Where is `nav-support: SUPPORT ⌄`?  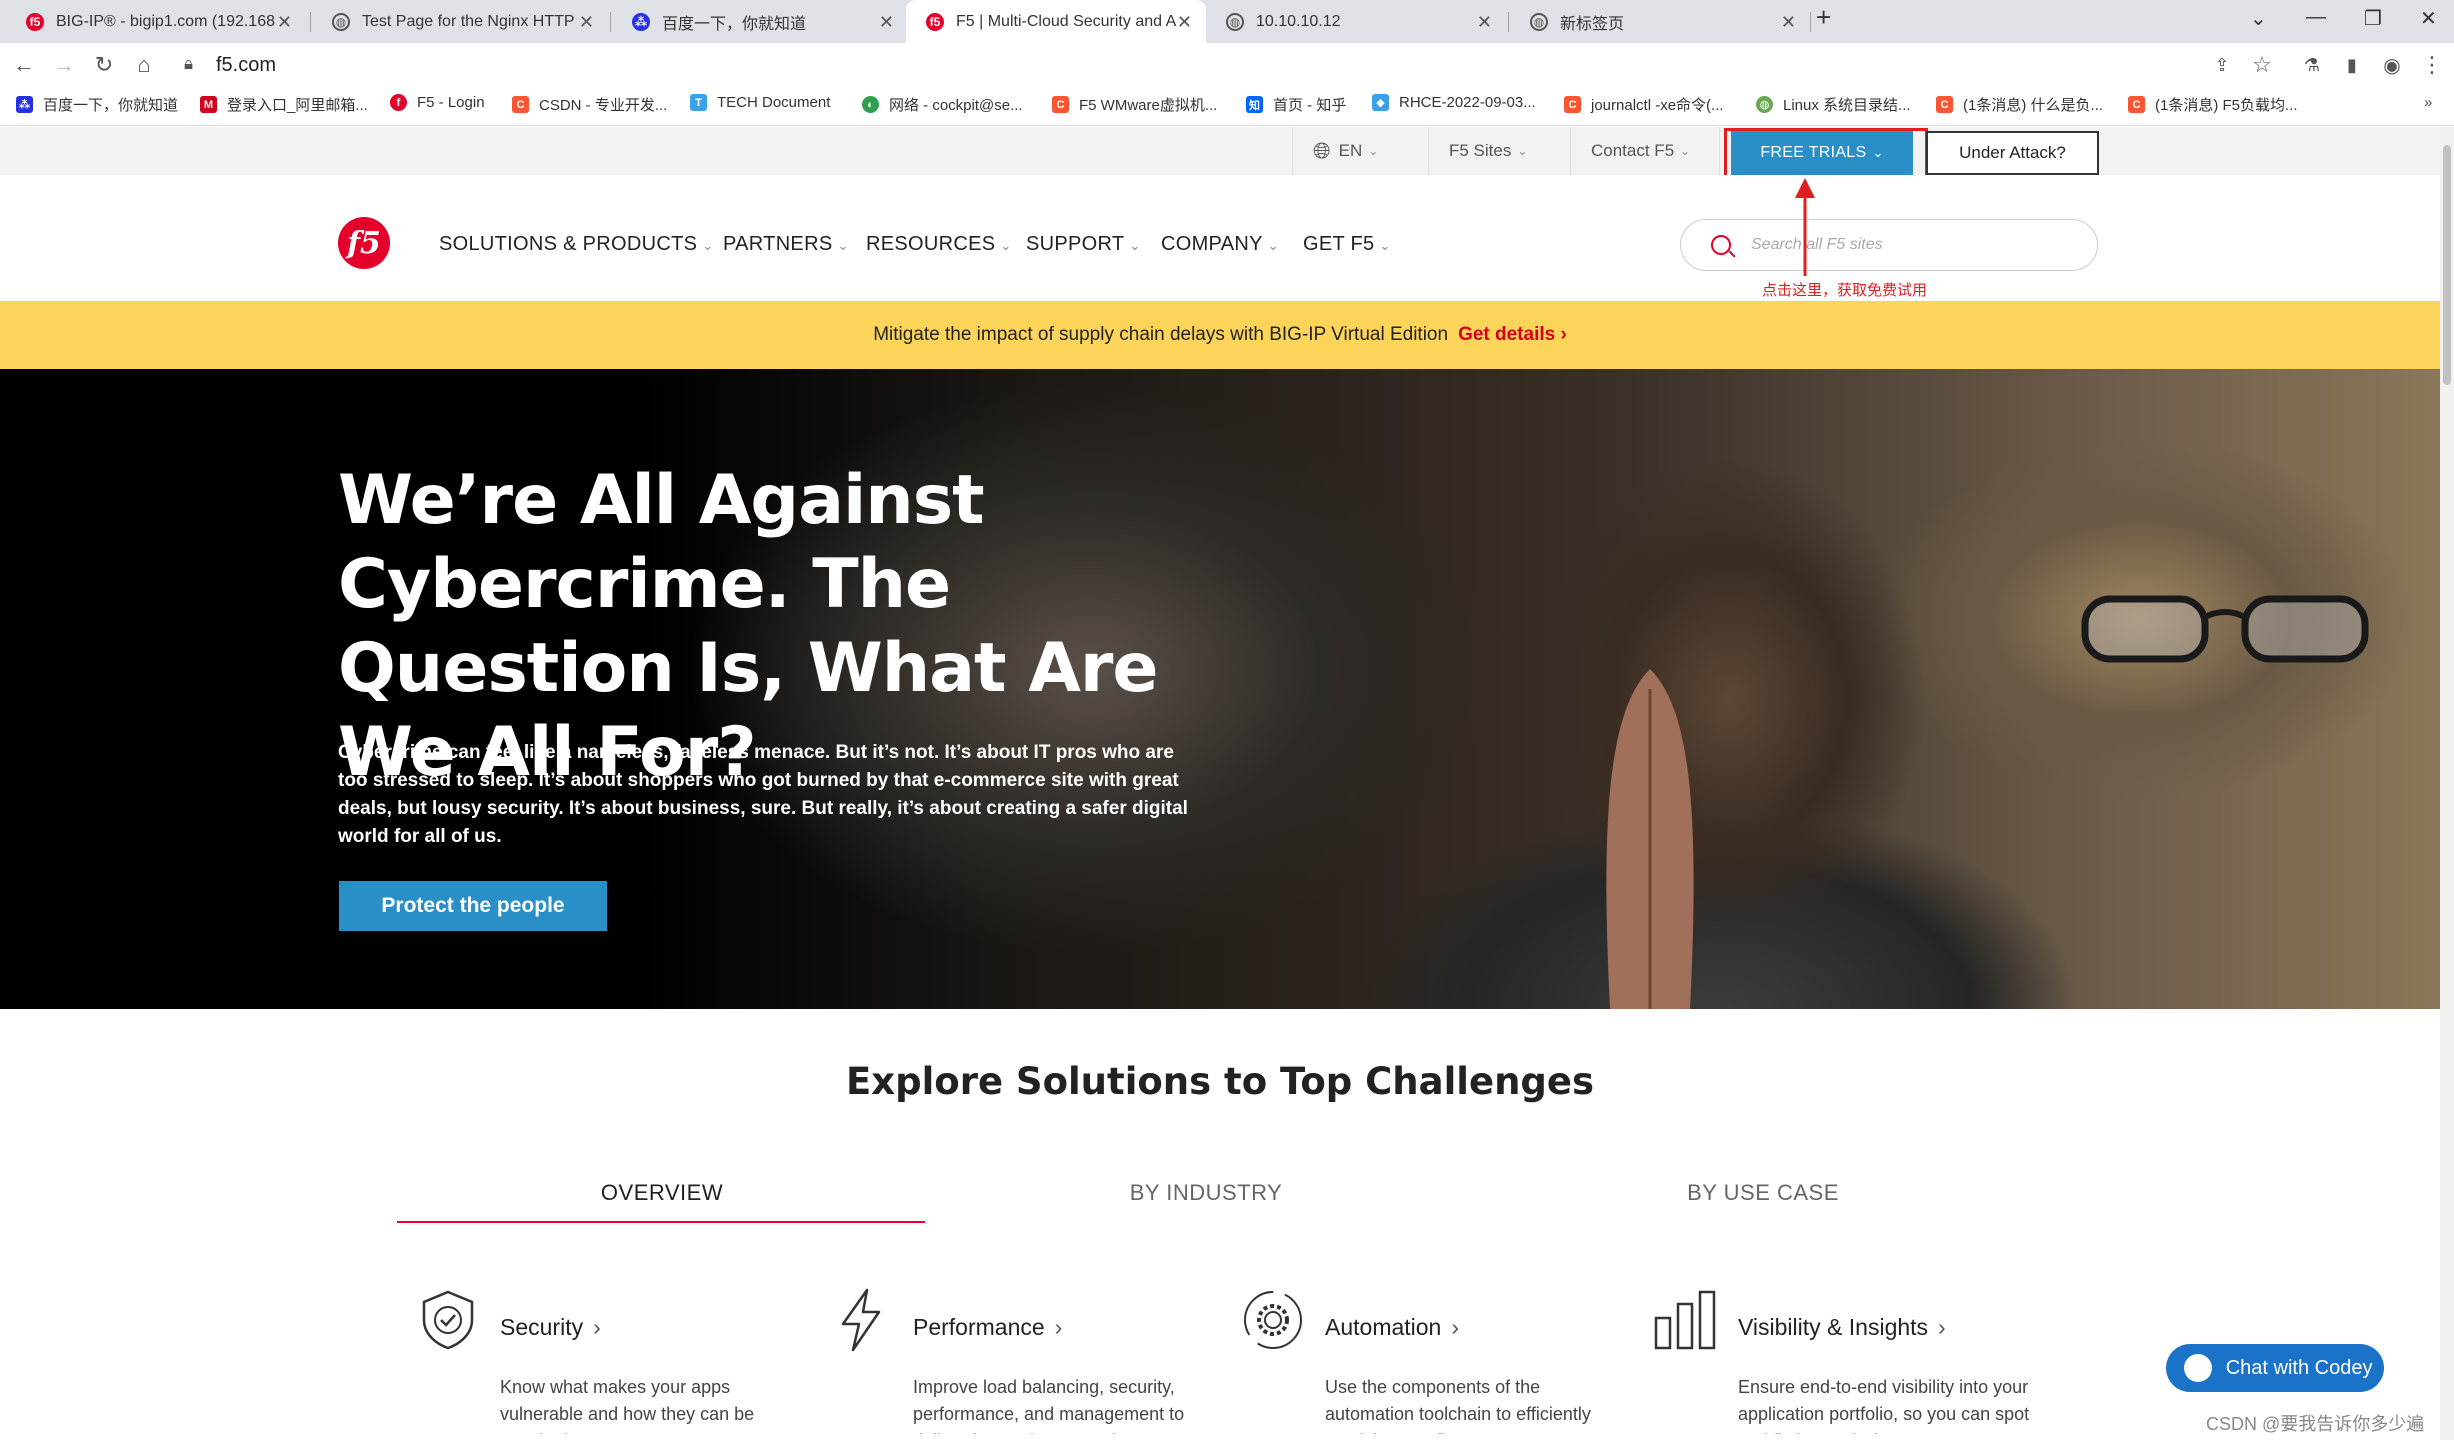 nav-support: SUPPORT ⌄ is located at coordinates (1083, 244).